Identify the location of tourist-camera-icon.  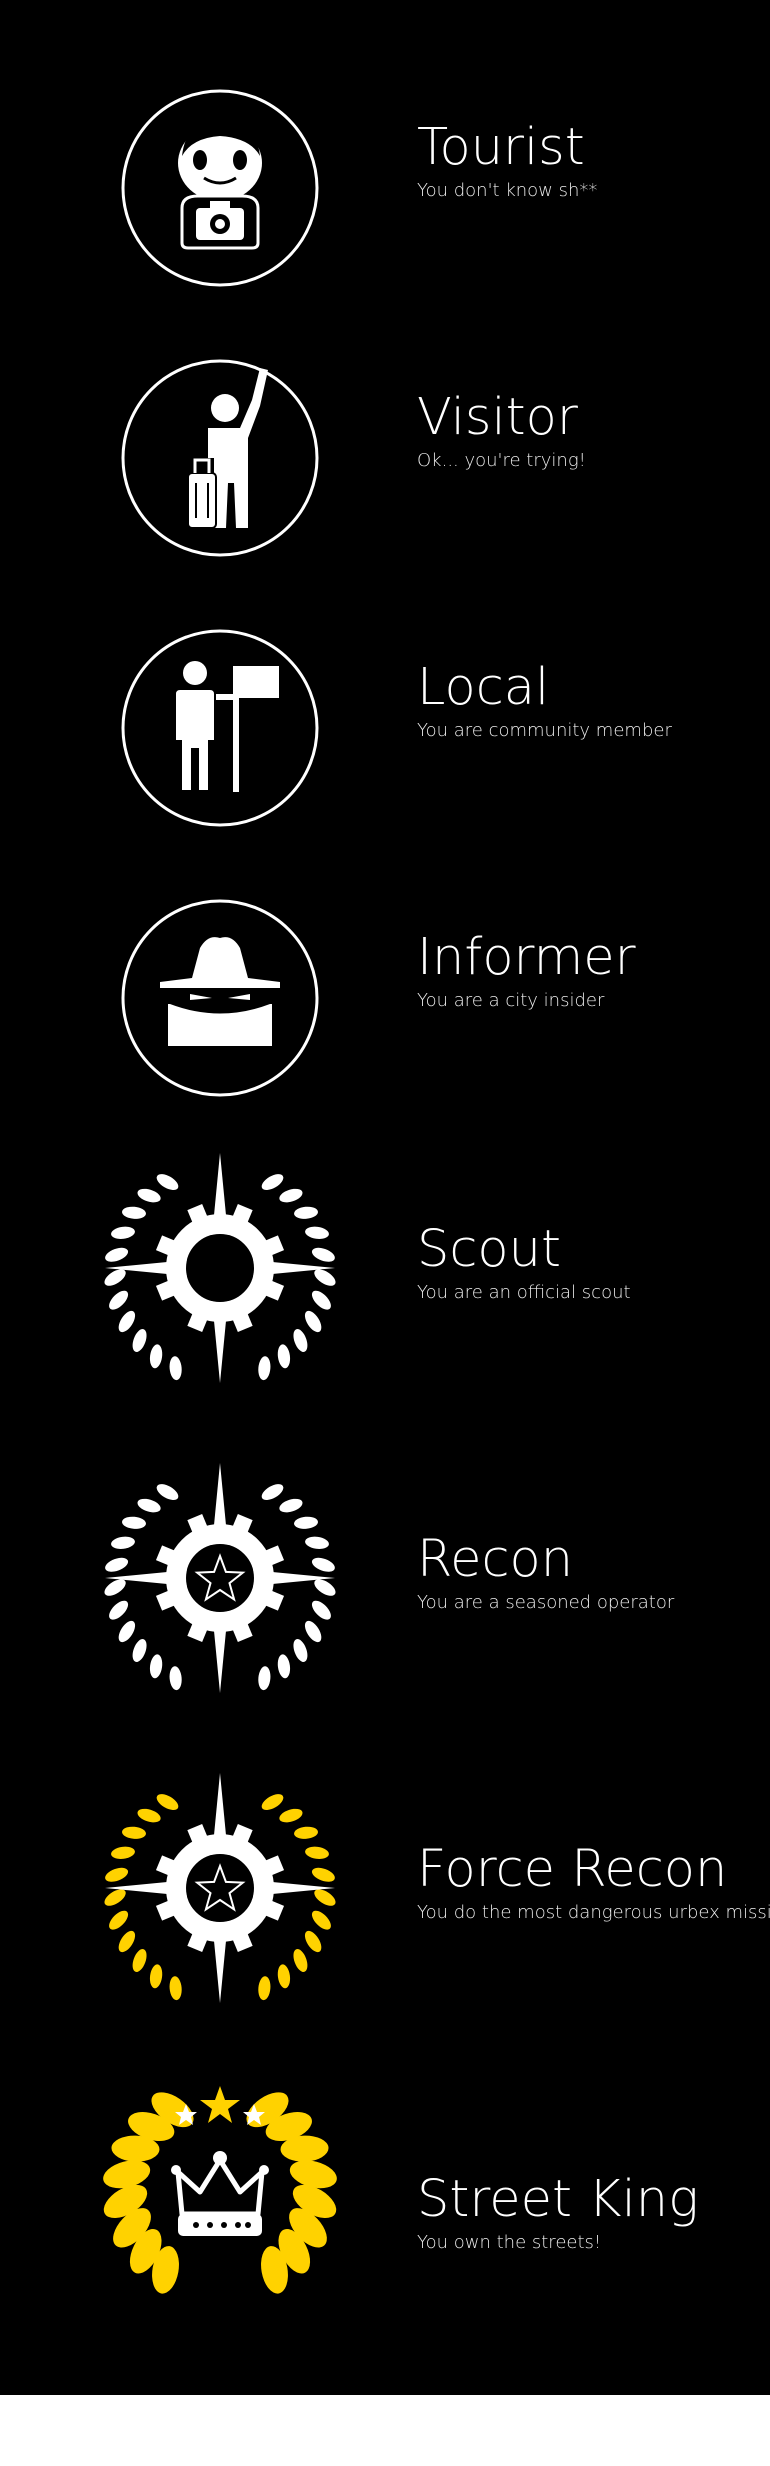
(220, 188).